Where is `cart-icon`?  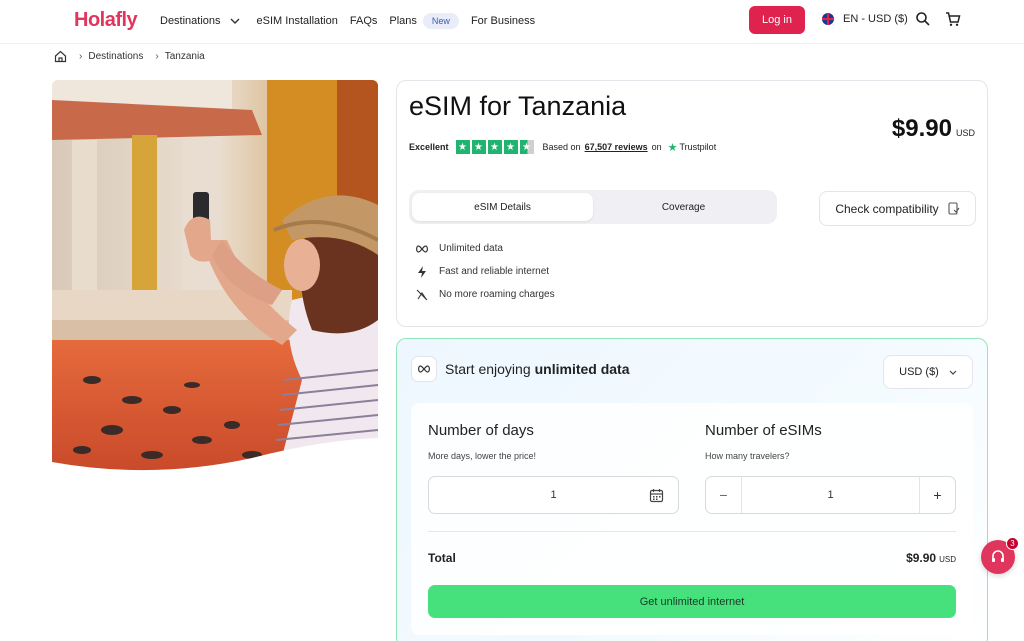
cart-icon is located at coordinates (953, 19).